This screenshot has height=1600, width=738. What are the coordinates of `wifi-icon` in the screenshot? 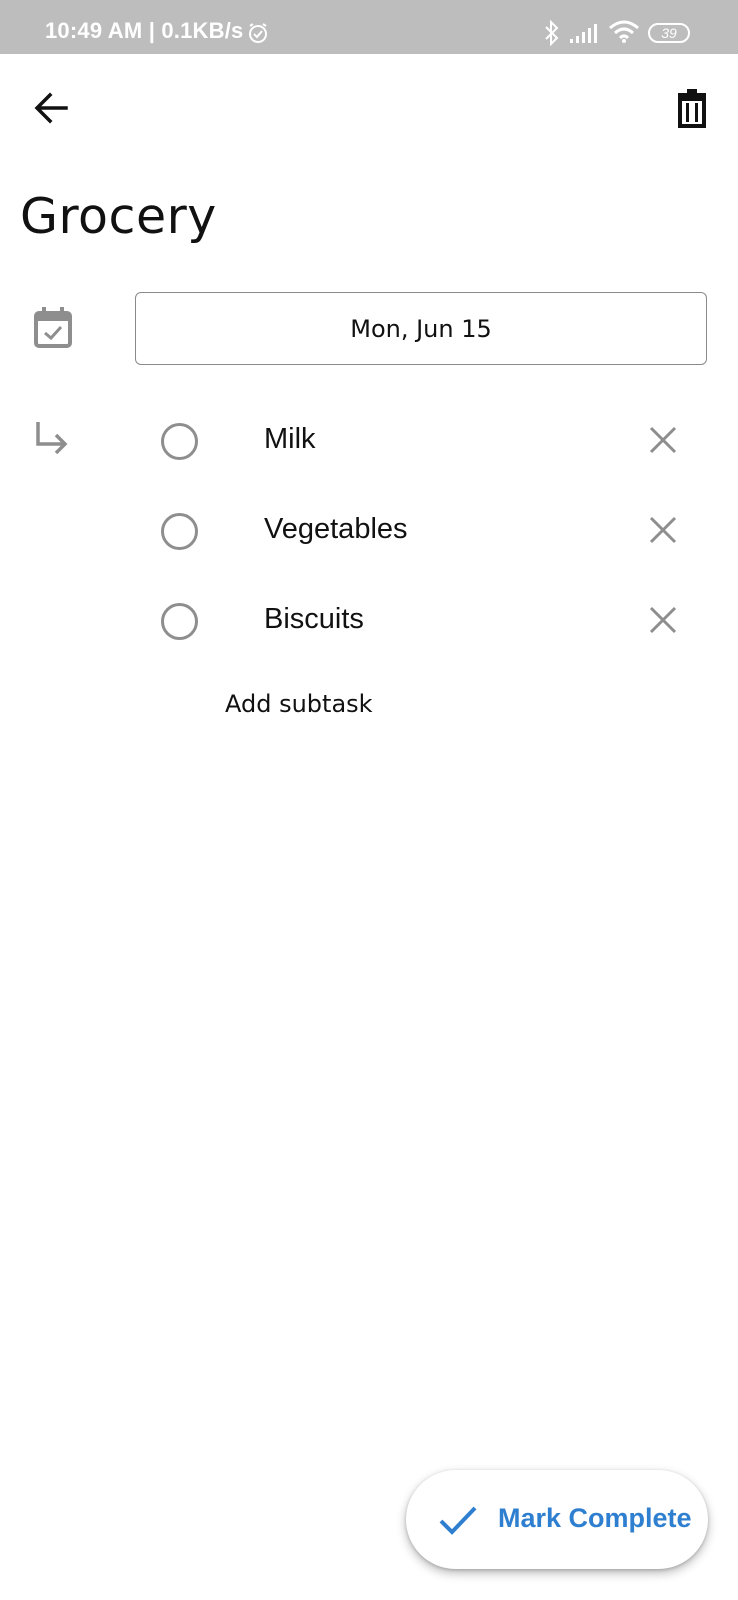 It's located at (624, 31).